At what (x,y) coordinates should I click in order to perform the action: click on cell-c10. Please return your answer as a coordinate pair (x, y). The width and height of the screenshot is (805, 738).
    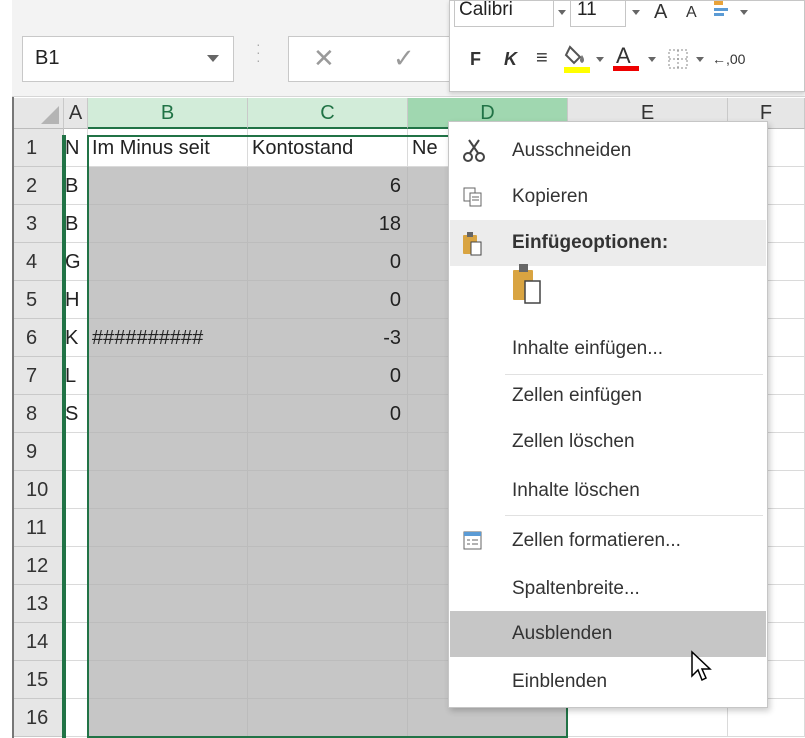
    Looking at the image, I should click on (328, 490).